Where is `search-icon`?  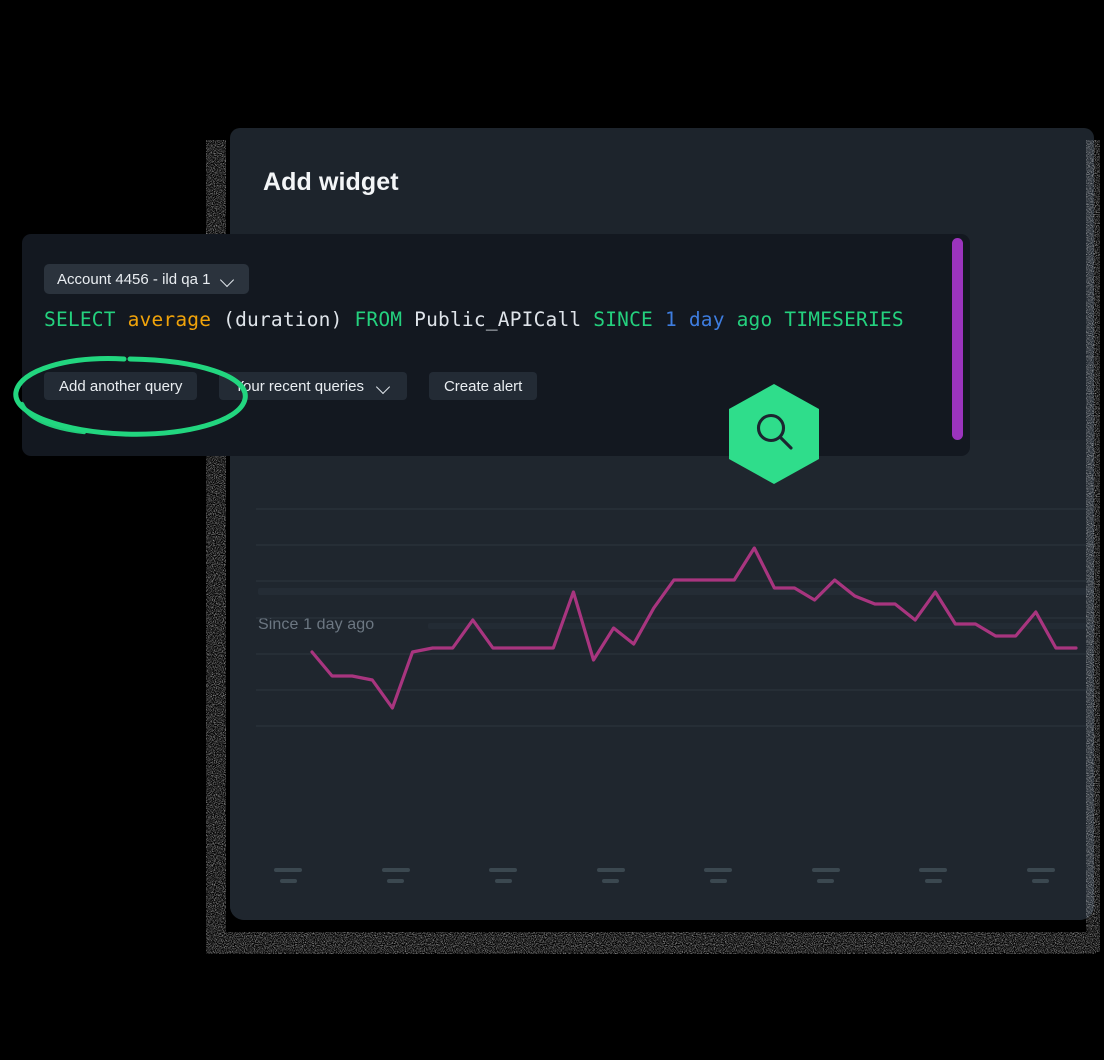
search-icon is located at coordinates (774, 434).